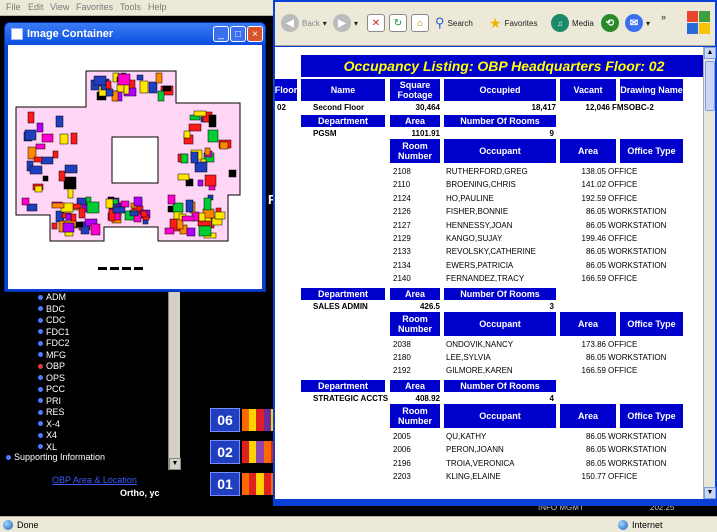  Describe the element at coordinates (114, 268) in the screenshot. I see `scale-bar-segment` at that location.